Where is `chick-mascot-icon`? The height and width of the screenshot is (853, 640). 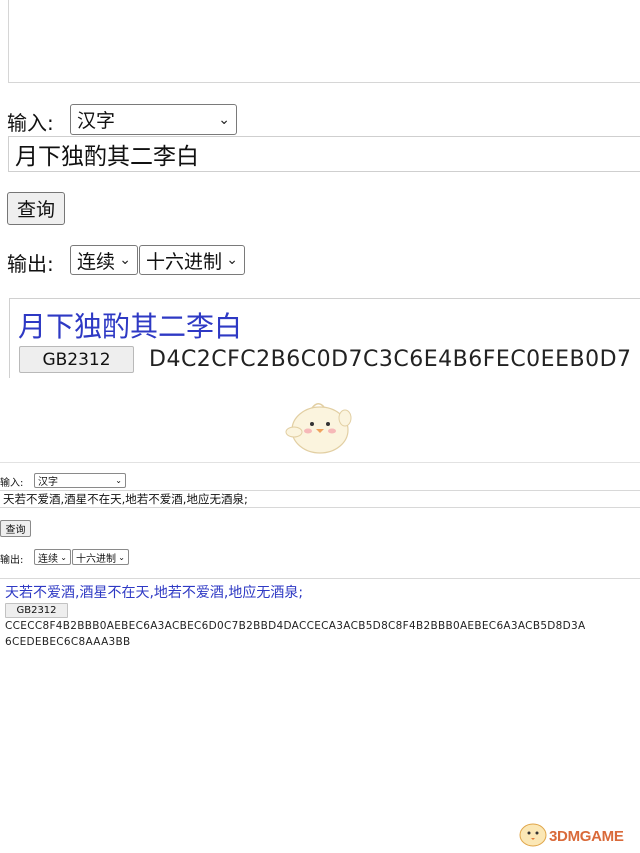
chick-mascot-icon is located at coordinates (318, 428).